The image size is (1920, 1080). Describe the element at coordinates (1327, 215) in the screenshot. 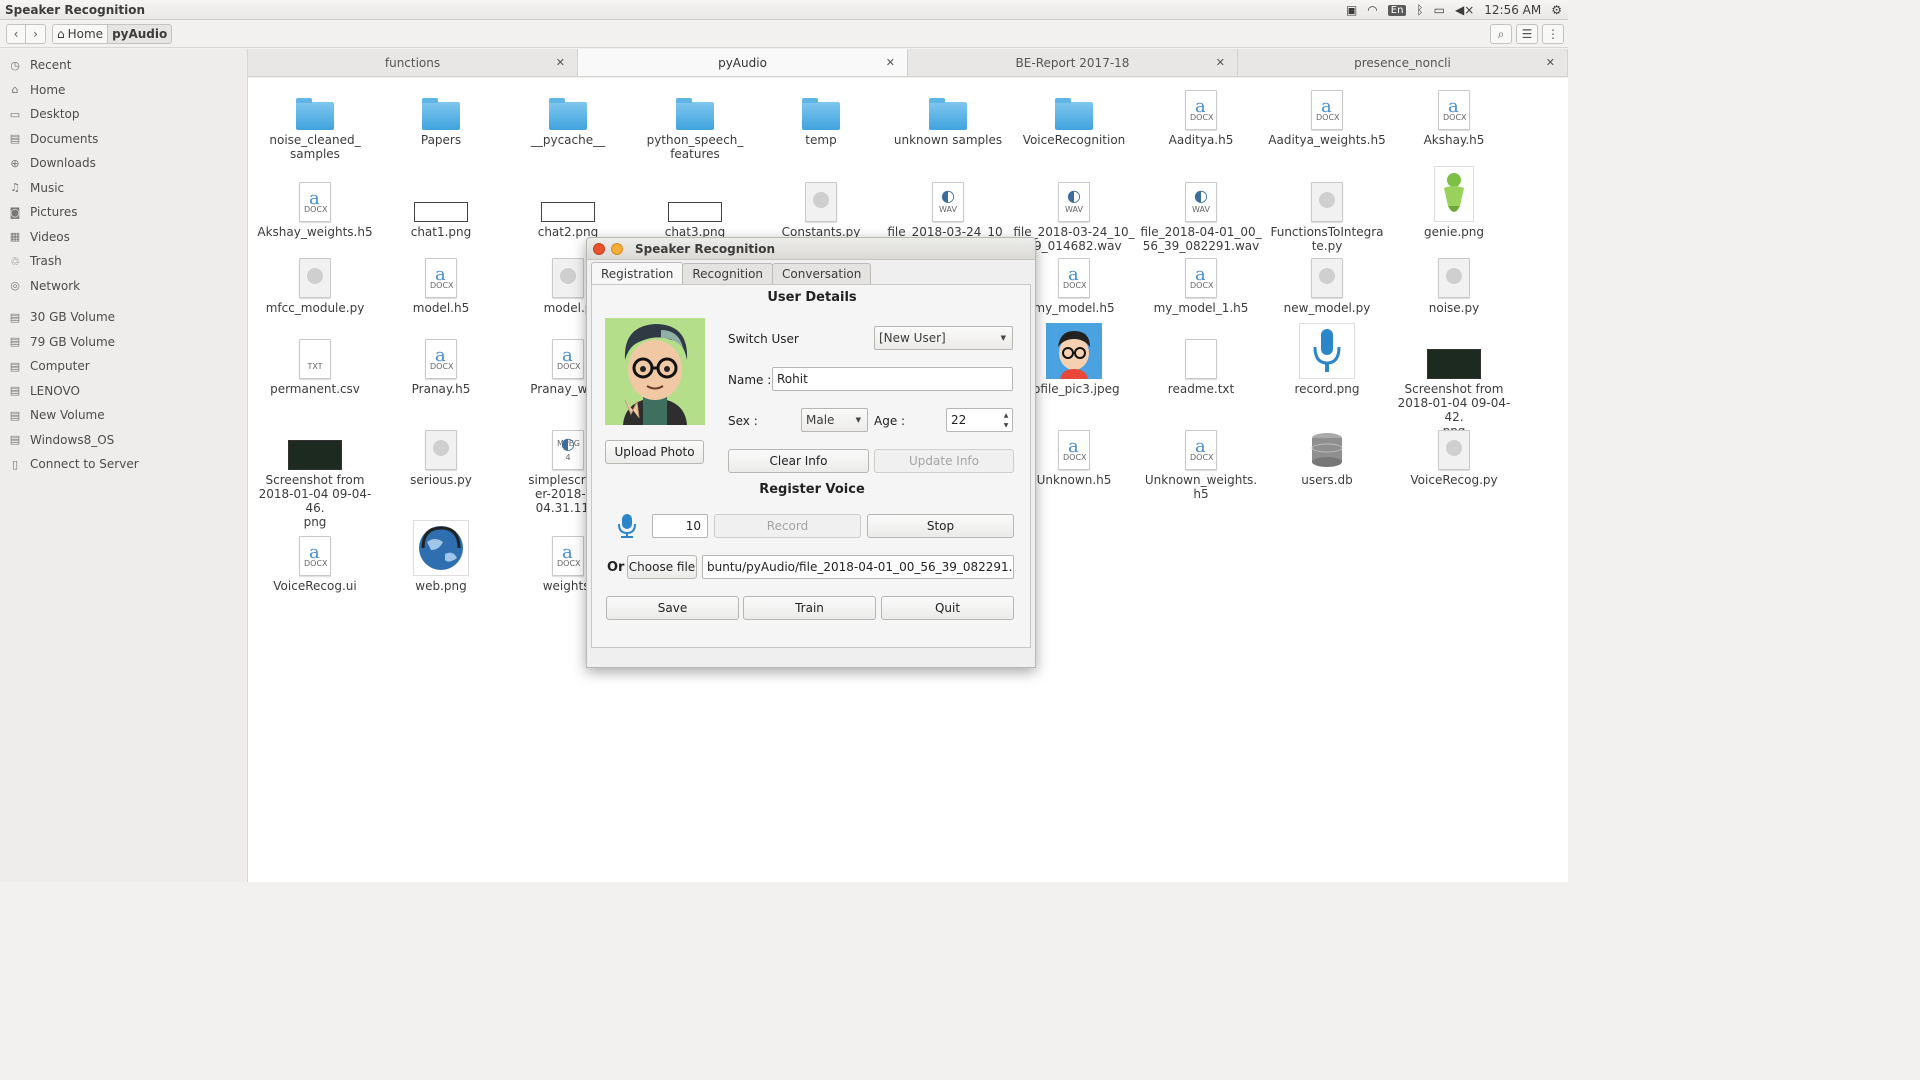

I see `file-item: FunctionsToIntegra te.py` at that location.